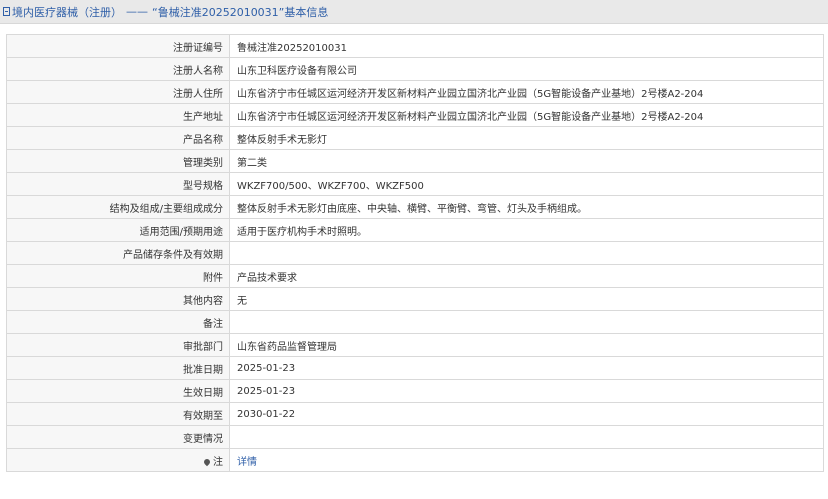  Describe the element at coordinates (526, 276) in the screenshot. I see `row-value: 产品技术要求` at that location.